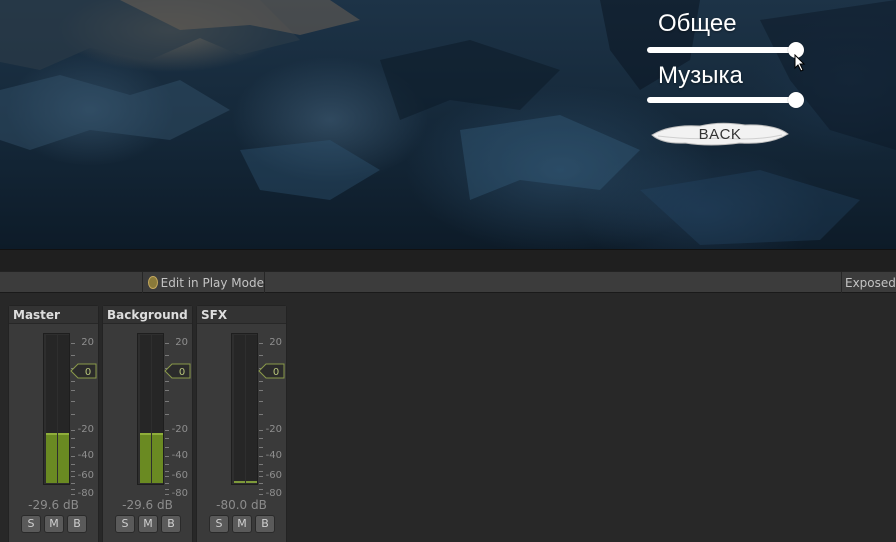 This screenshot has width=896, height=542. I want to click on general-volume-slider, so click(725, 50).